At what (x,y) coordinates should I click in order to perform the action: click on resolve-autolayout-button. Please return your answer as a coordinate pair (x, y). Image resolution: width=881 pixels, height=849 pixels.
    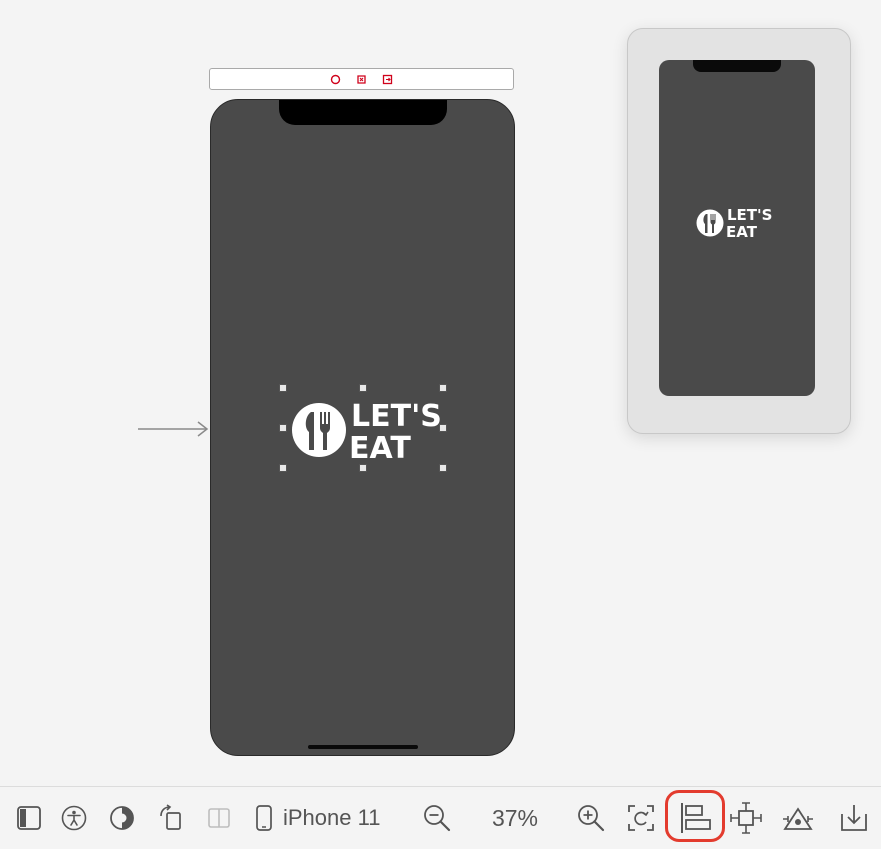
    Looking at the image, I should click on (798, 818).